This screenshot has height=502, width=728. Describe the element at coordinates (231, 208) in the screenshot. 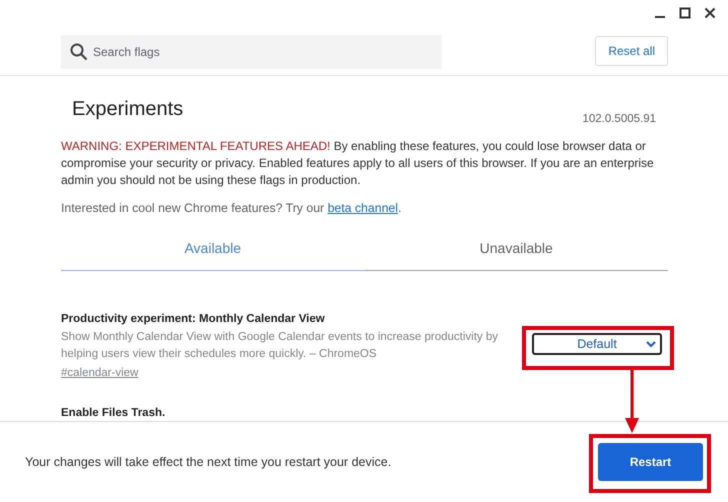

I see `promo-text: Interested in cool new Chrome features? Try our beta channel.` at that location.